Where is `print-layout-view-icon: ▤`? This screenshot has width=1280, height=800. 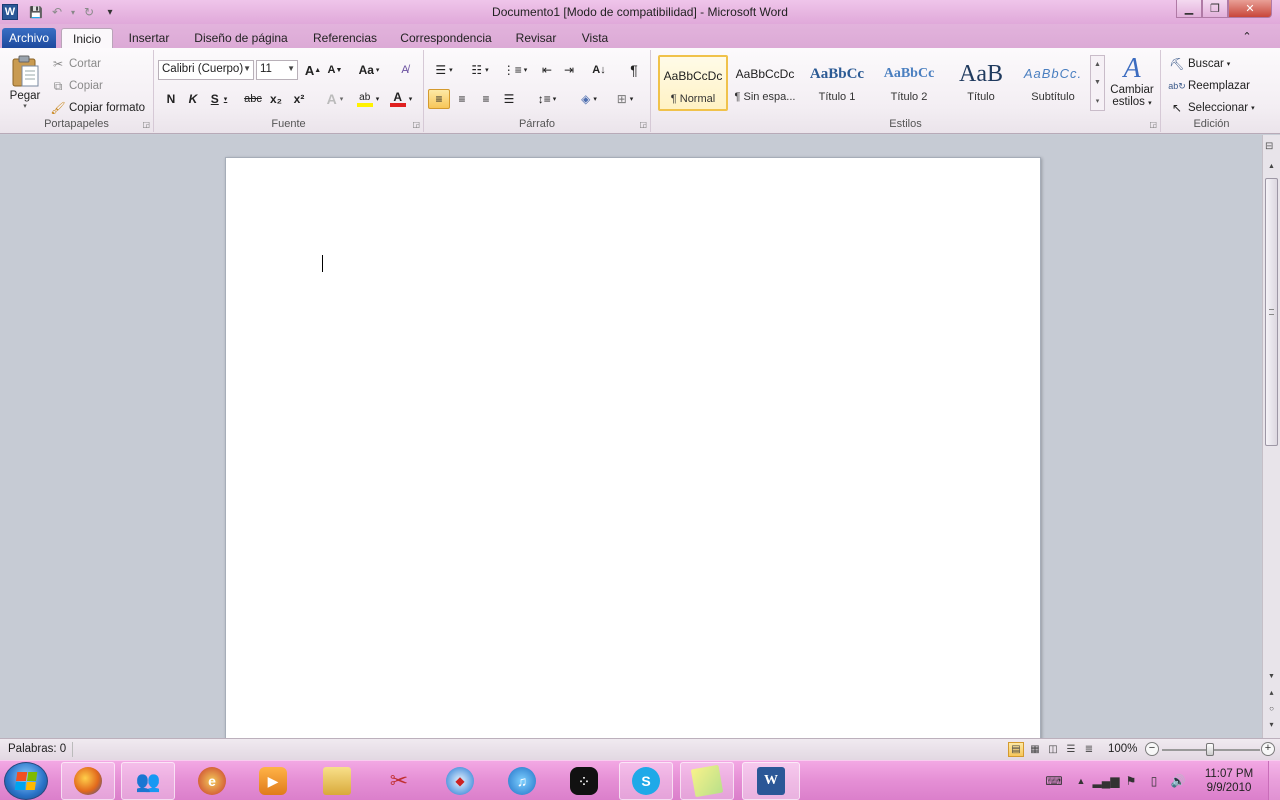
print-layout-view-icon: ▤ is located at coordinates (1016, 749).